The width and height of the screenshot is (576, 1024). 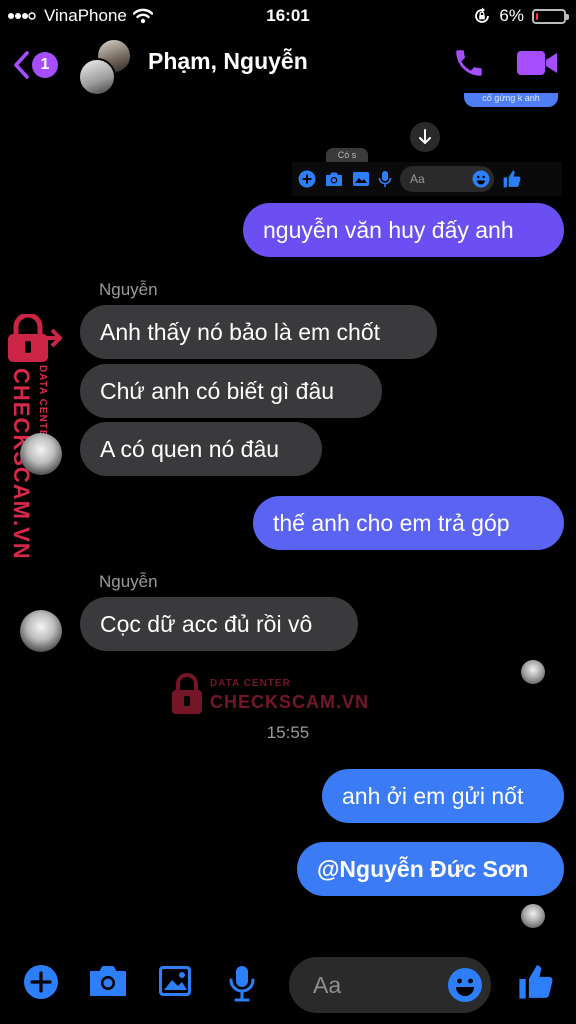 What do you see at coordinates (443, 796) in the screenshot?
I see `message-bubble-outgoing: anh ởi em gửi nốt` at bounding box center [443, 796].